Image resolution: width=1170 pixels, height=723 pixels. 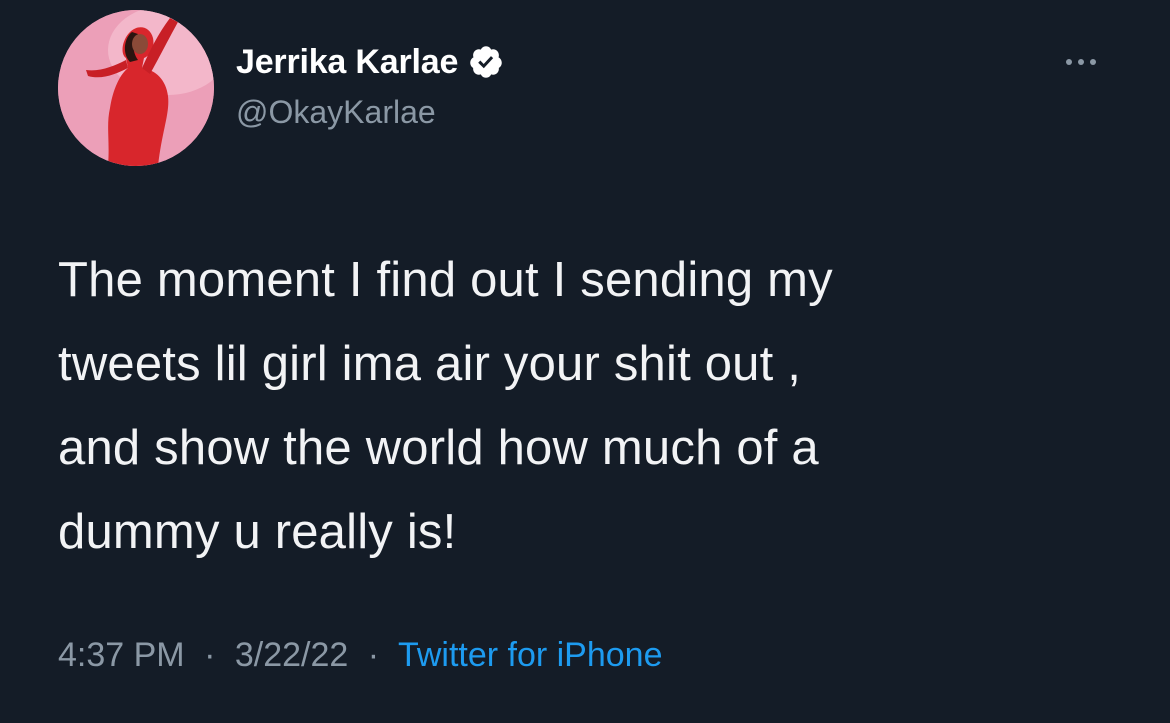 I want to click on more-options-icon, so click(x=1081, y=62).